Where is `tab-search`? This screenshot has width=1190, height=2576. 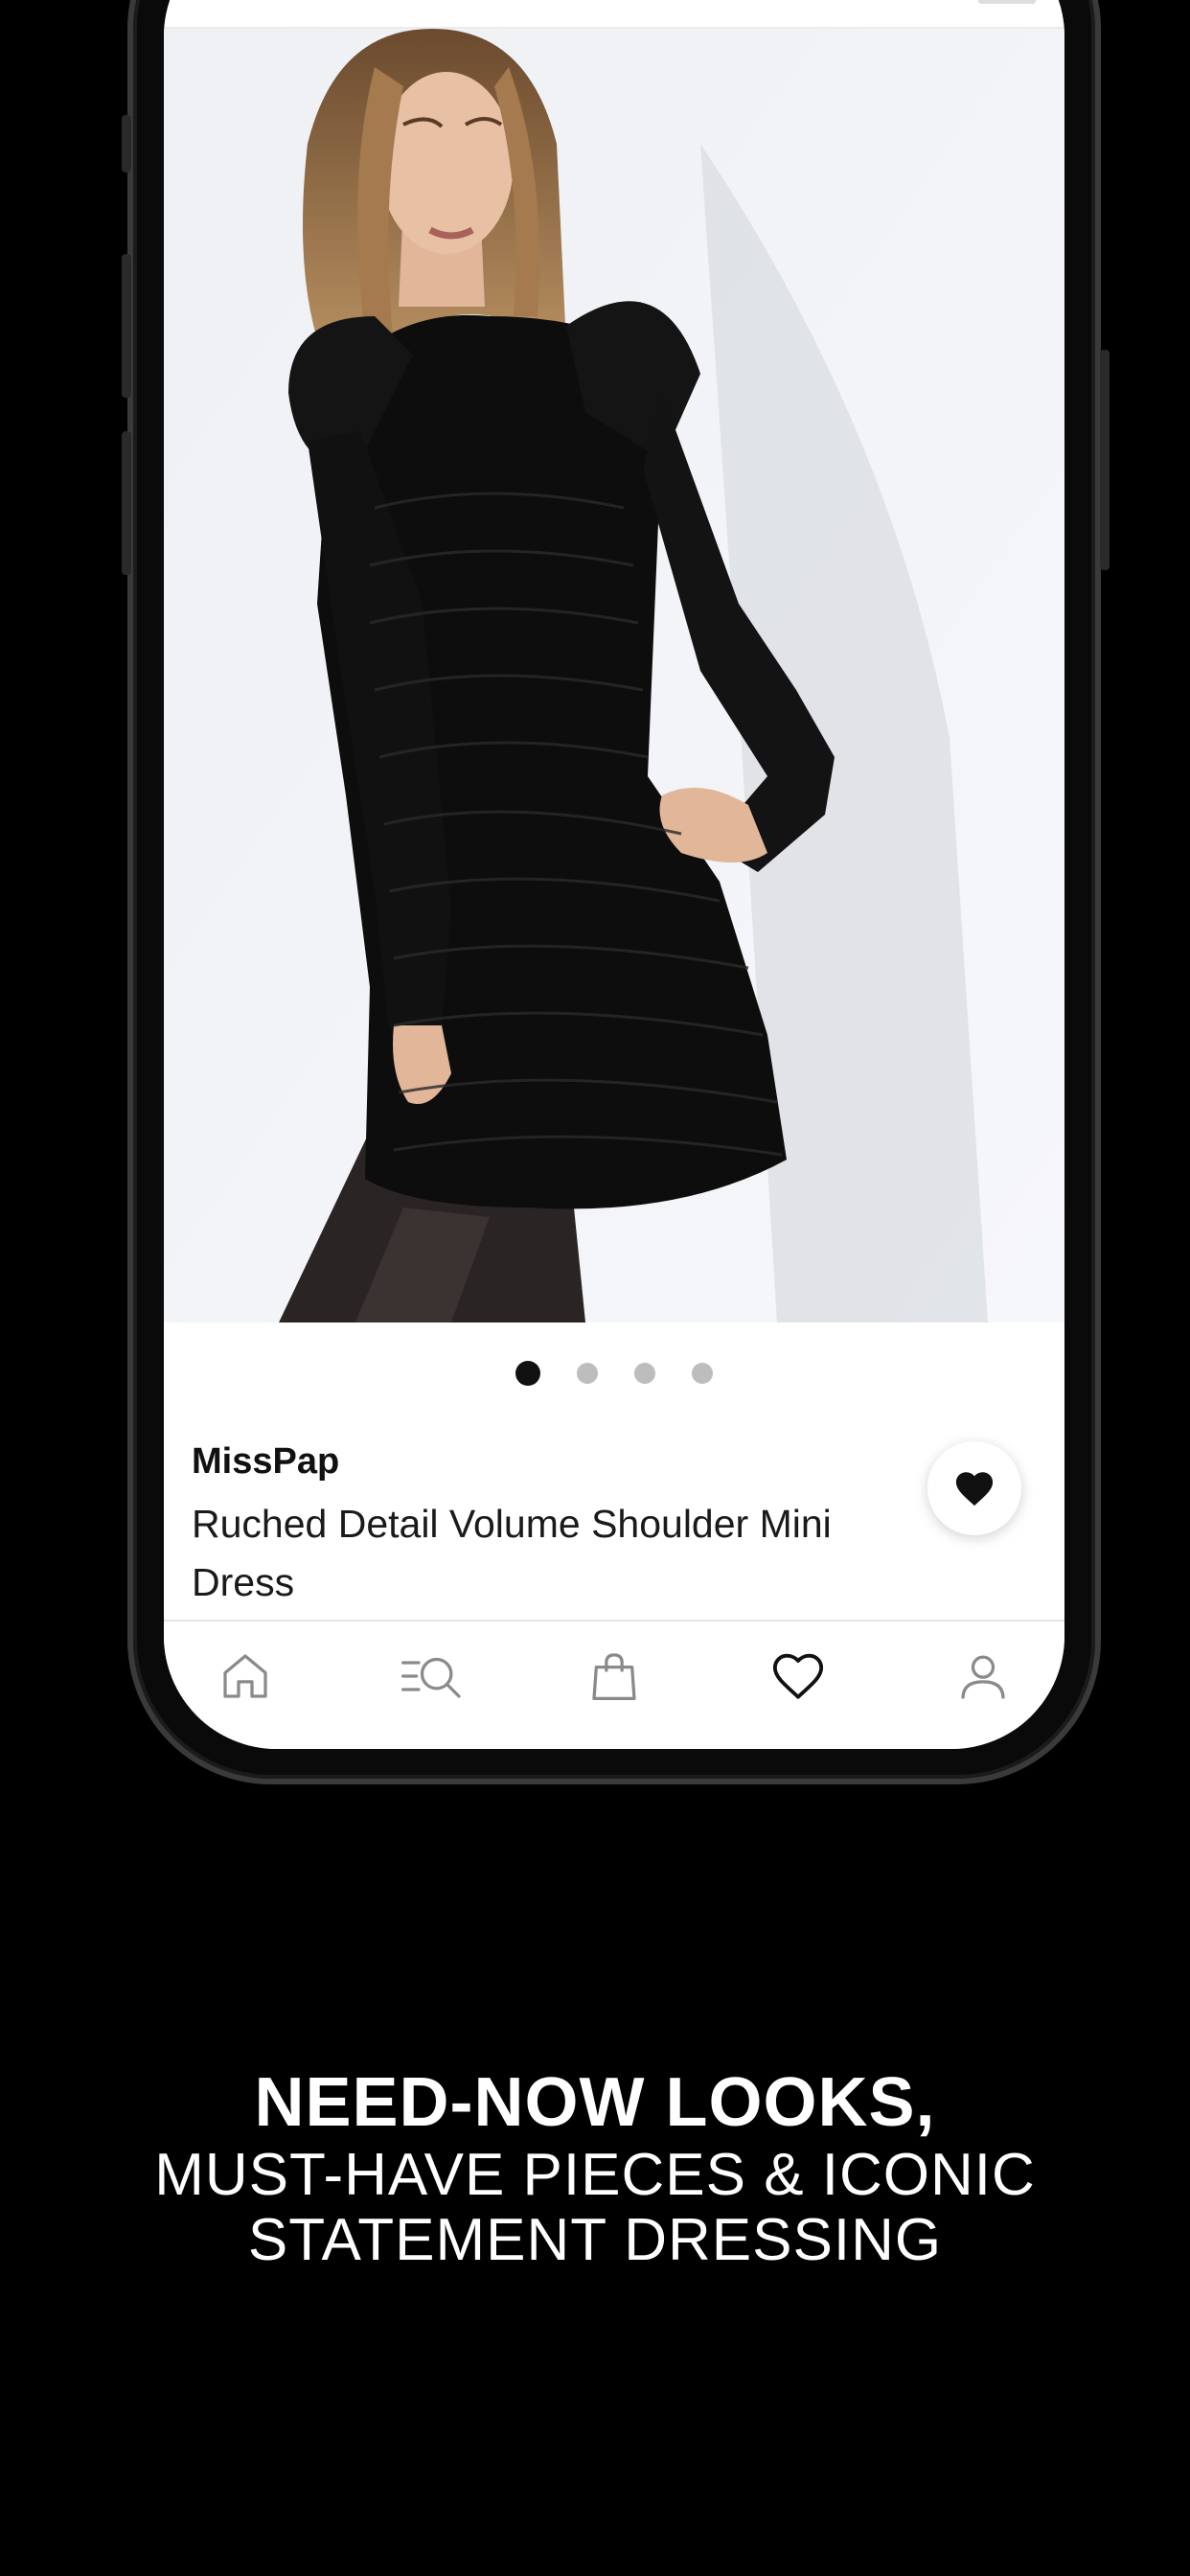 tab-search is located at coordinates (433, 1676).